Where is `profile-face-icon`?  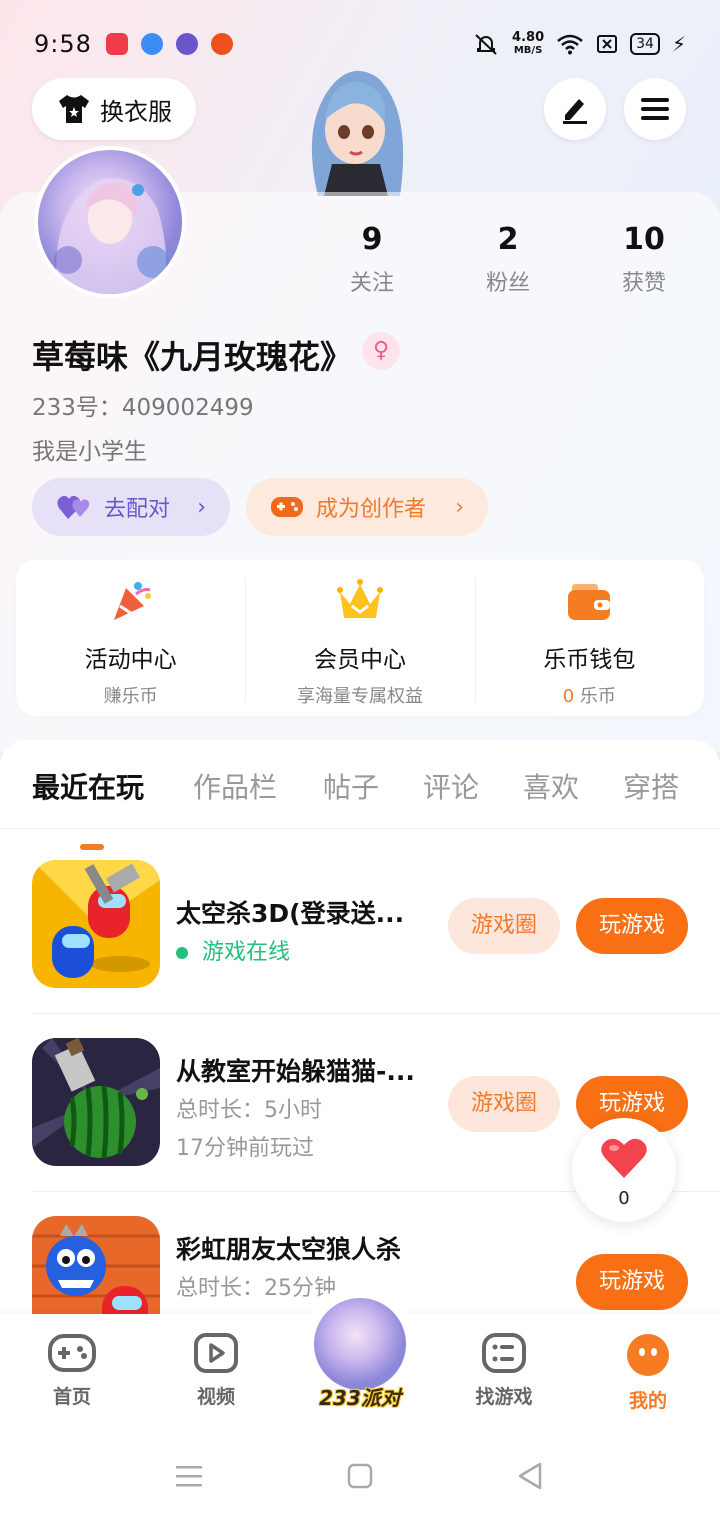 profile-face-icon is located at coordinates (648, 1355).